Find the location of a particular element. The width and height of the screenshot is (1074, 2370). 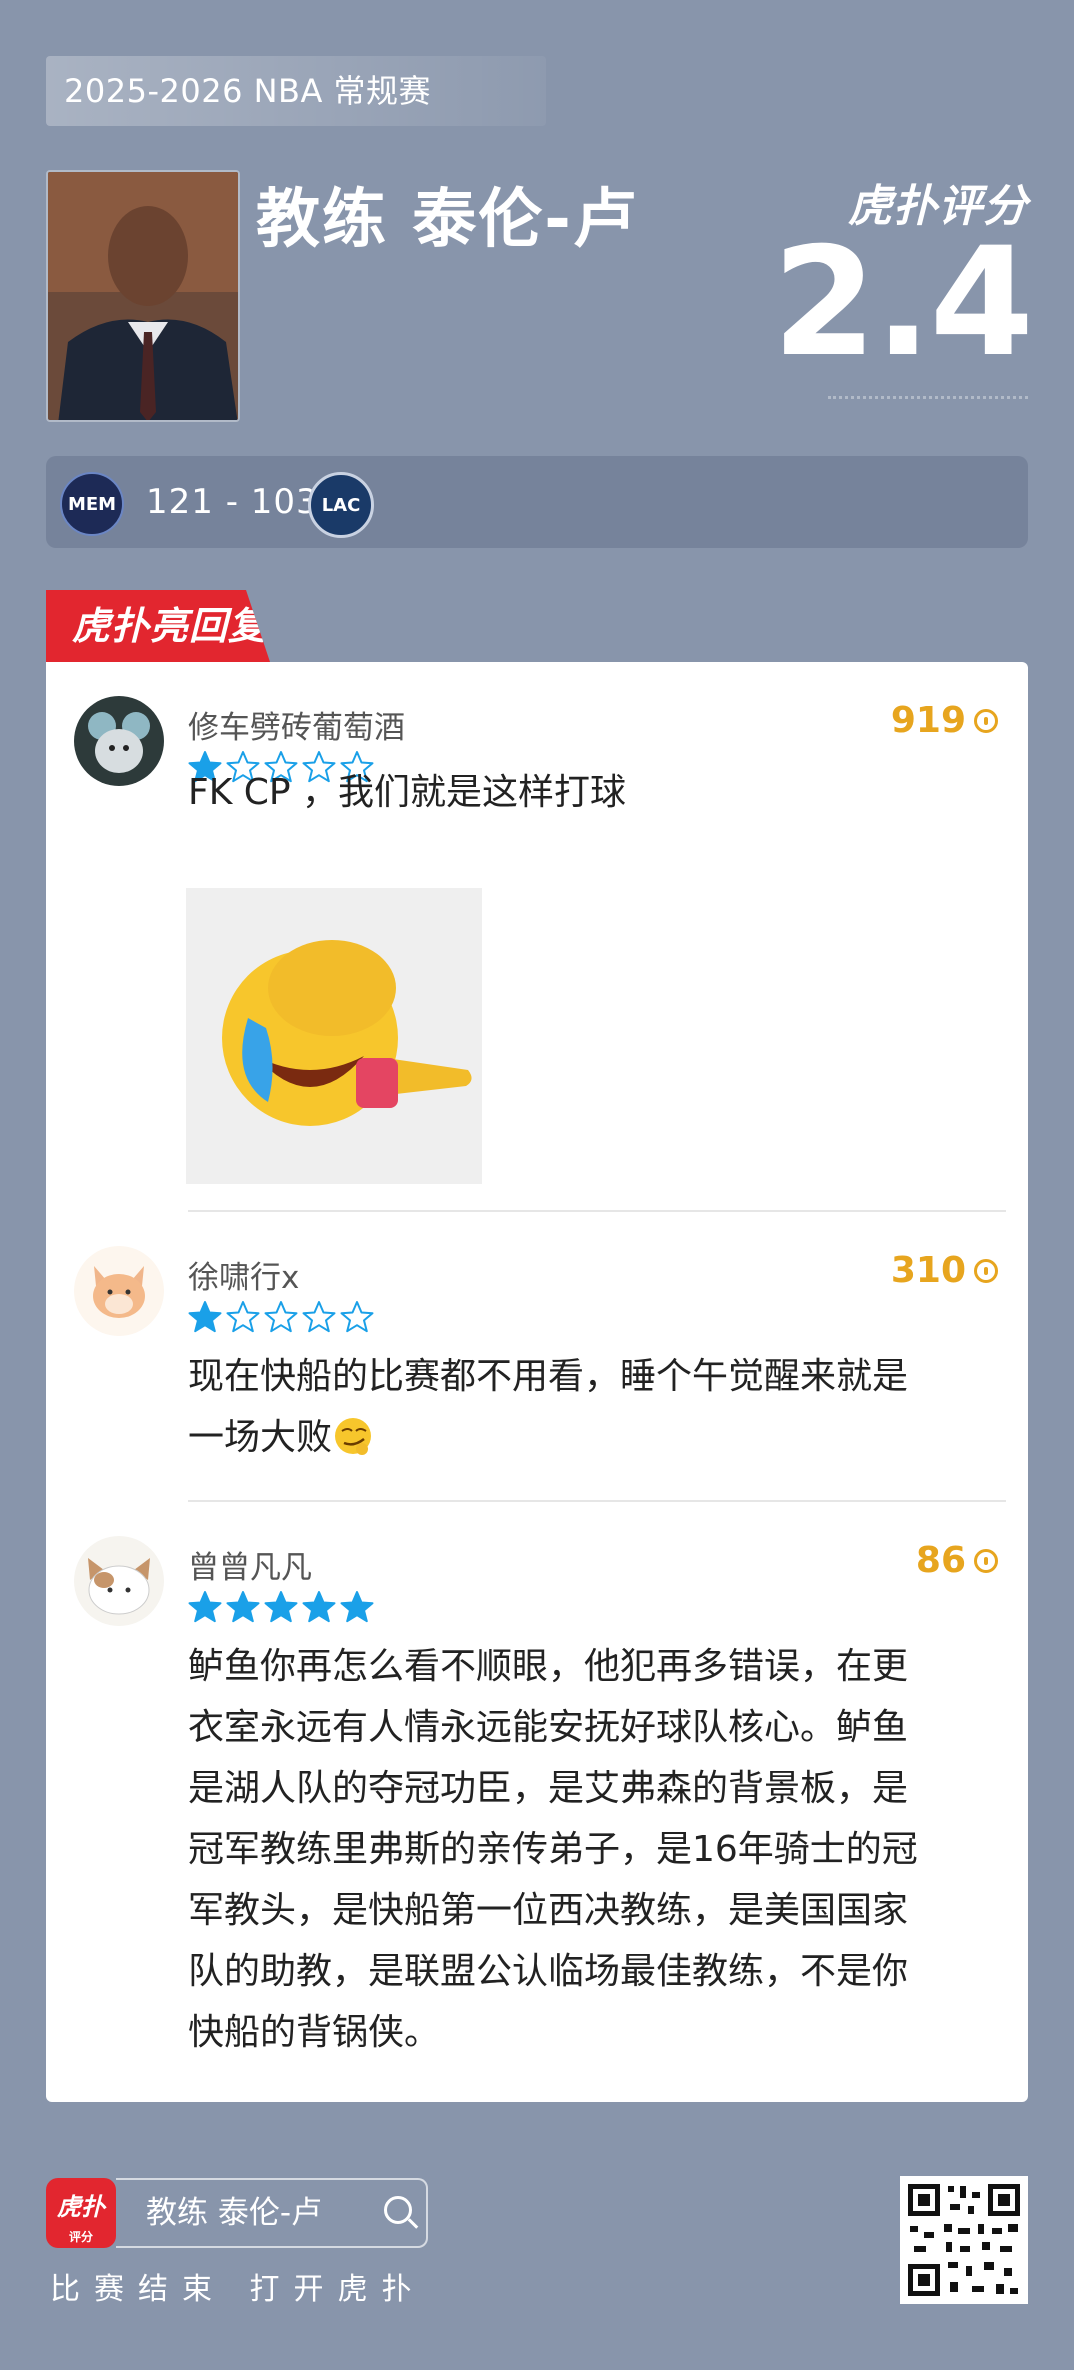

coach-photo is located at coordinates (143, 296).